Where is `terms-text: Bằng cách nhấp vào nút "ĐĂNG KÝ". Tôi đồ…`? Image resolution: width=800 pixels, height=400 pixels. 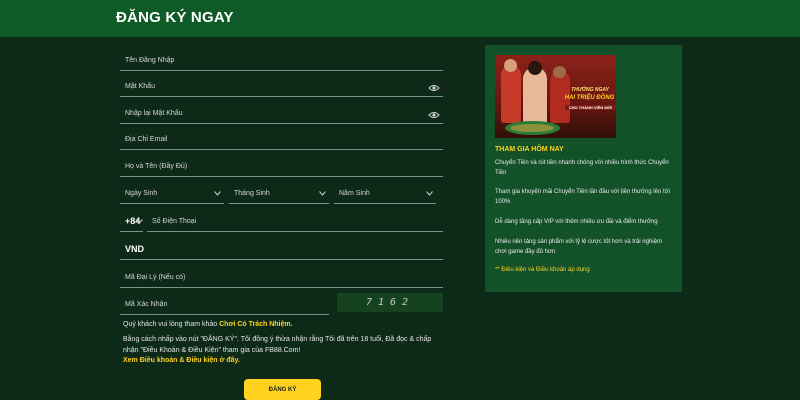 terms-text: Bằng cách nhấp vào nút "ĐĂNG KÝ". Tôi đồ… is located at coordinates (277, 345).